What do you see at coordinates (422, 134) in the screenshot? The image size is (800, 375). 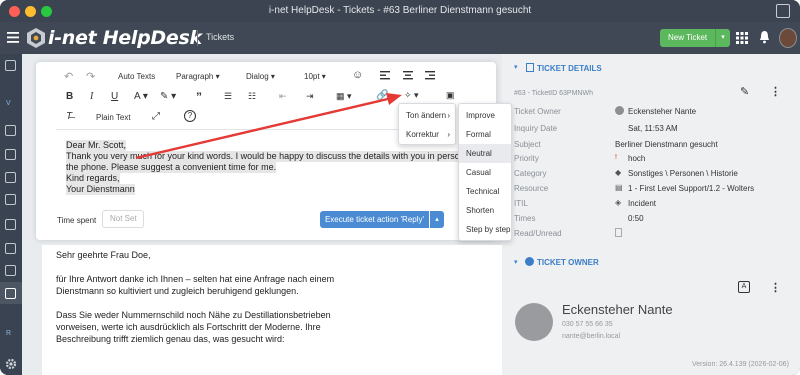 I see `menu-item-correction-label: Korrektur` at bounding box center [422, 134].